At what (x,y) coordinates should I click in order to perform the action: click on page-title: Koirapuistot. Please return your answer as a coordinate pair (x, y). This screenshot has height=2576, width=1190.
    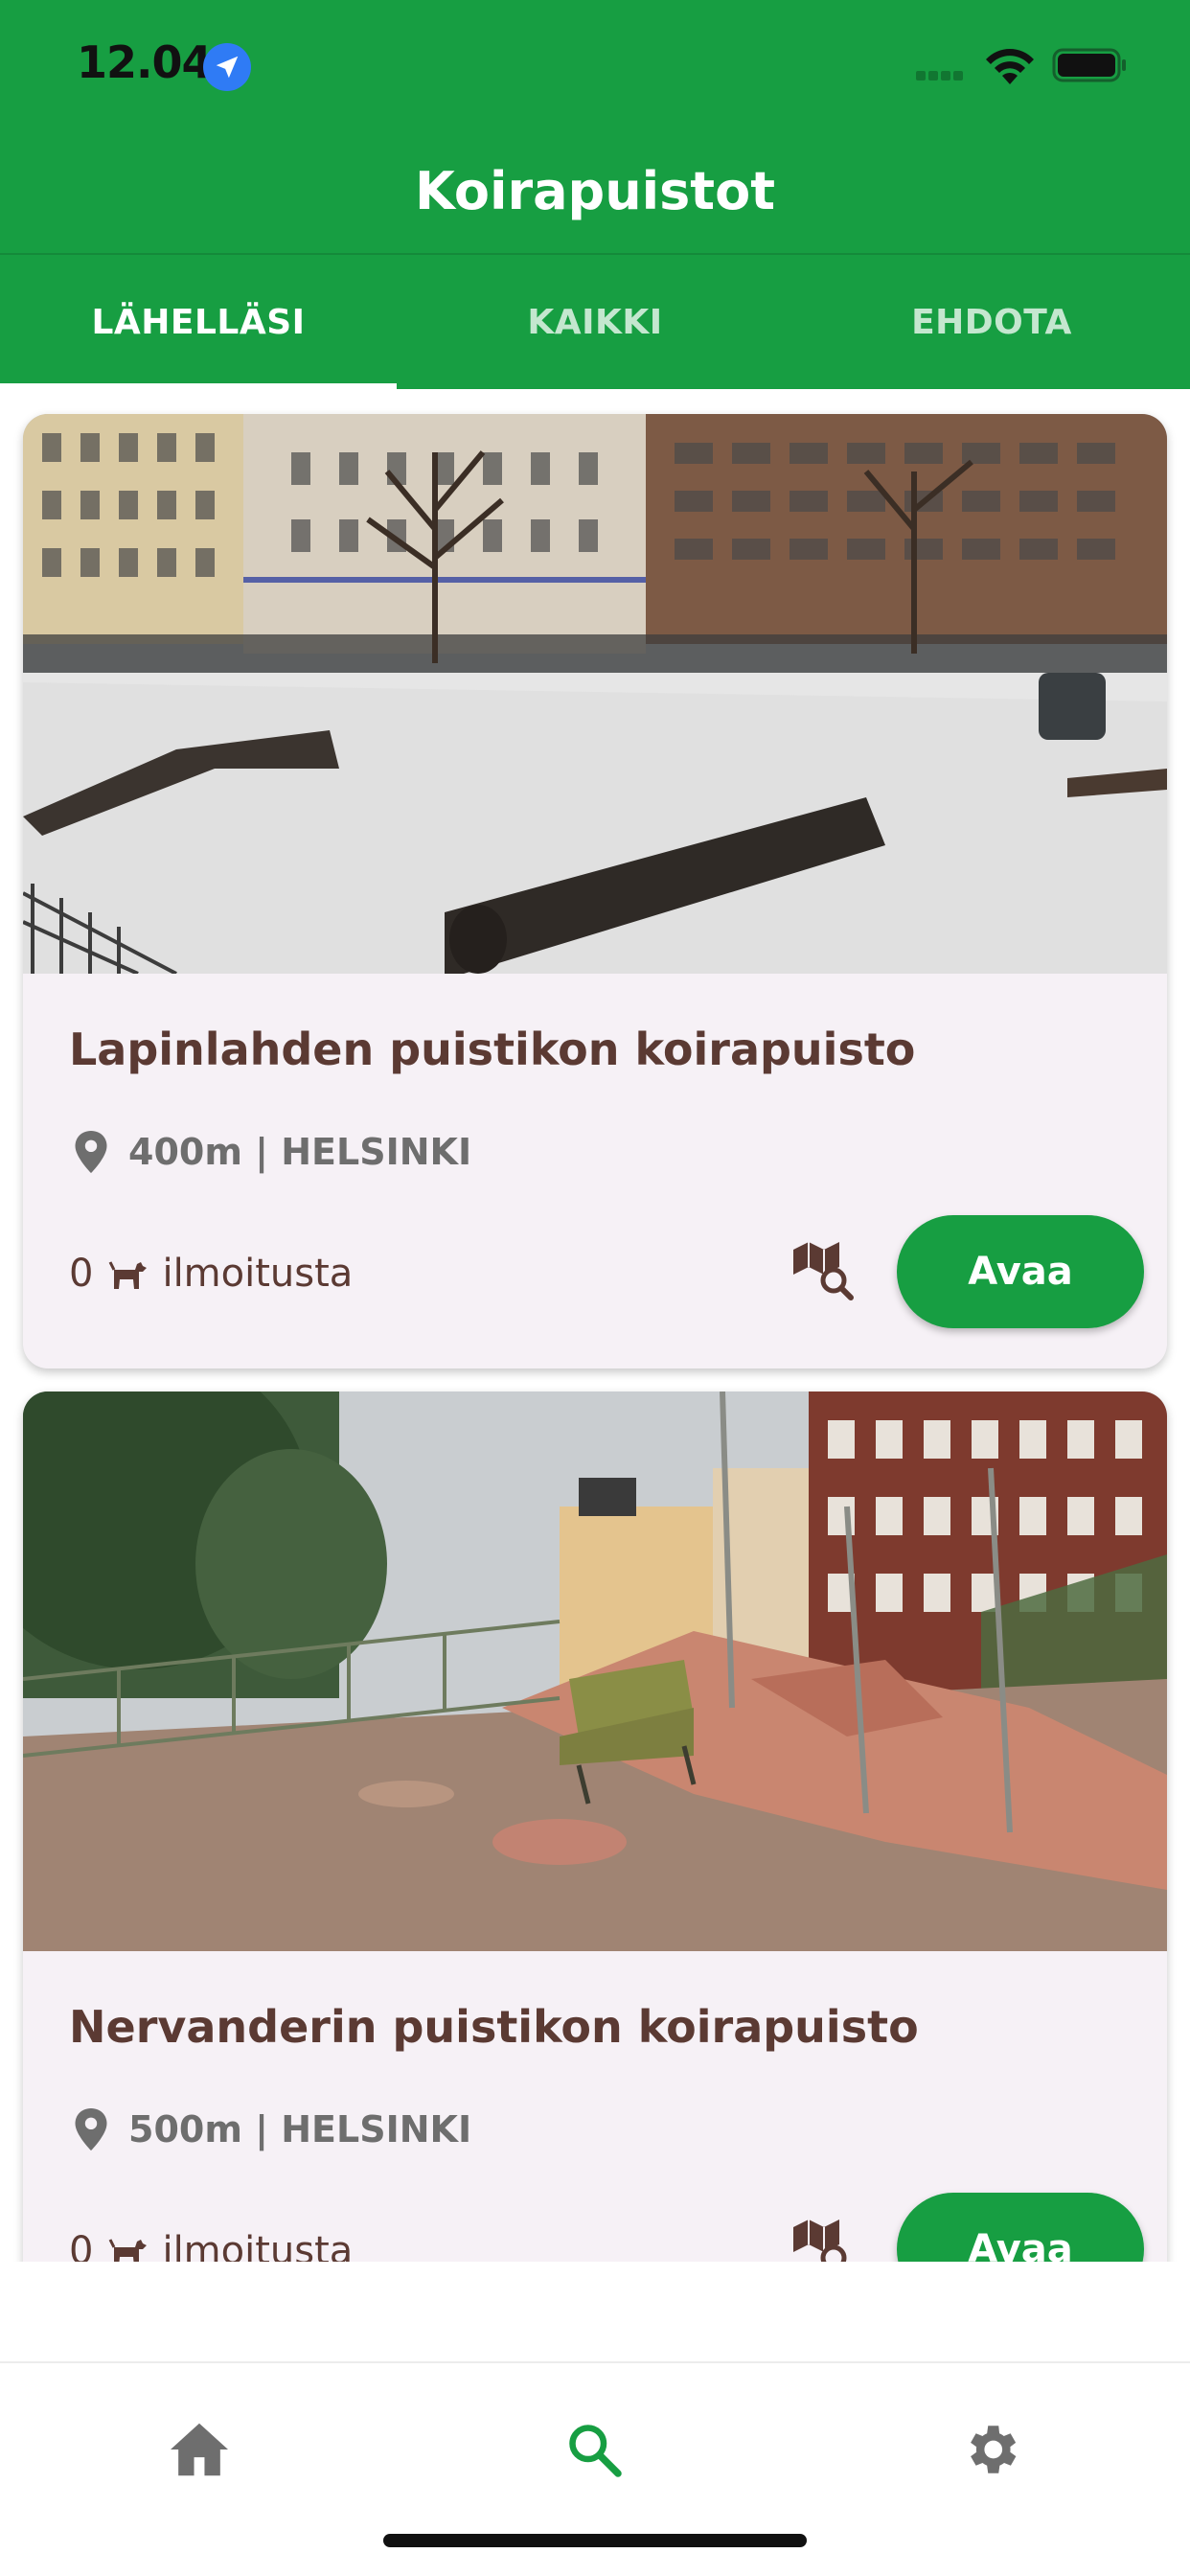
    Looking at the image, I should click on (595, 191).